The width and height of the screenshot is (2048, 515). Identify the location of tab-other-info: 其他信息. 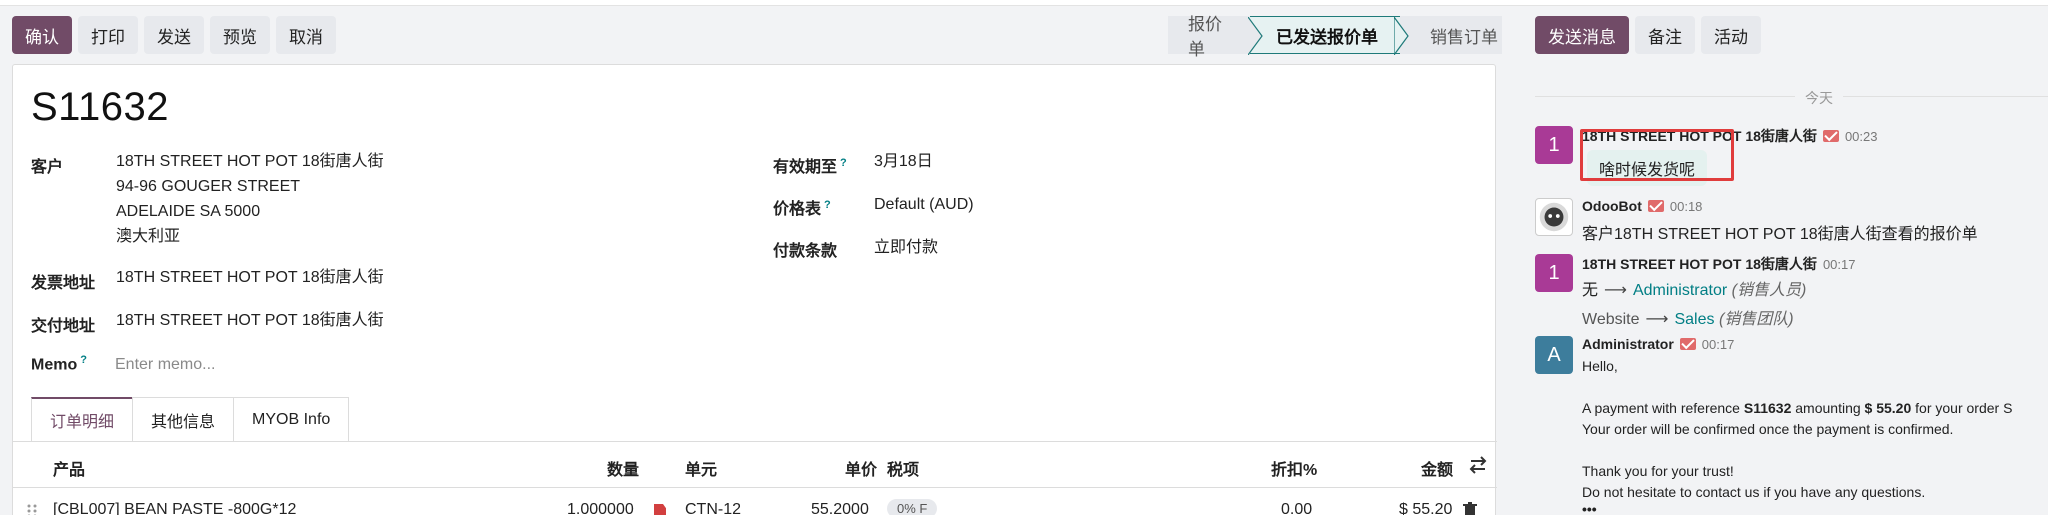
(183, 419).